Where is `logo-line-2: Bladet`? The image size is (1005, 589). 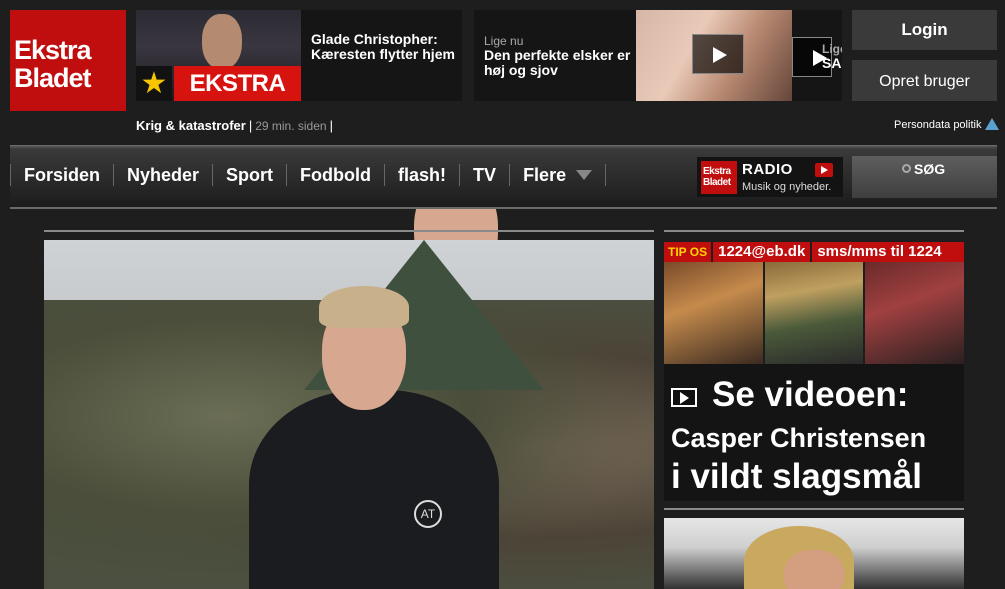
logo-line-2: Bladet is located at coordinates (53, 78).